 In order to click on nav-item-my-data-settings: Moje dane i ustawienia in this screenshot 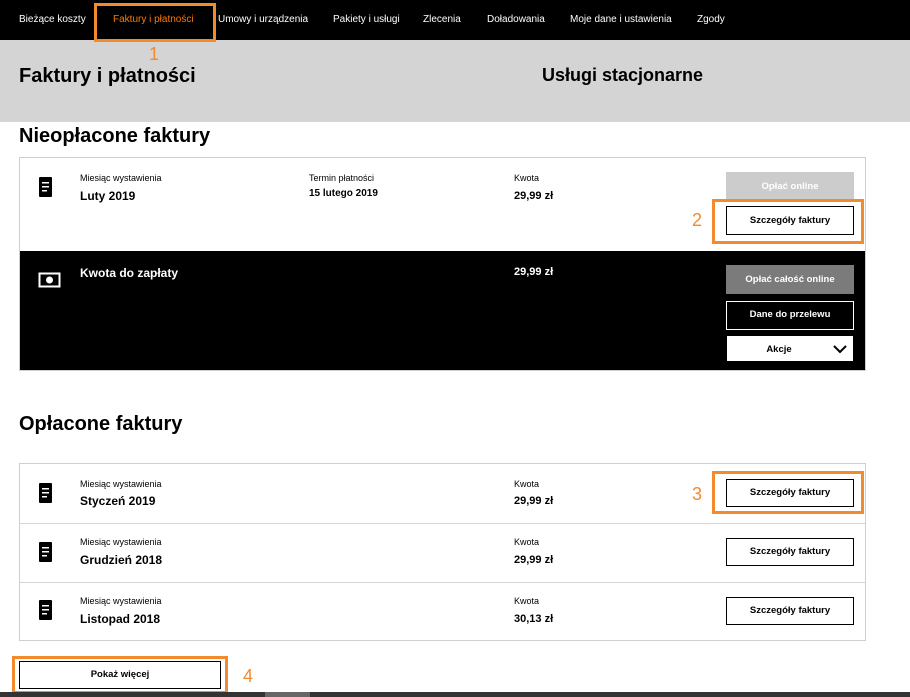, I will do `click(621, 20)`.